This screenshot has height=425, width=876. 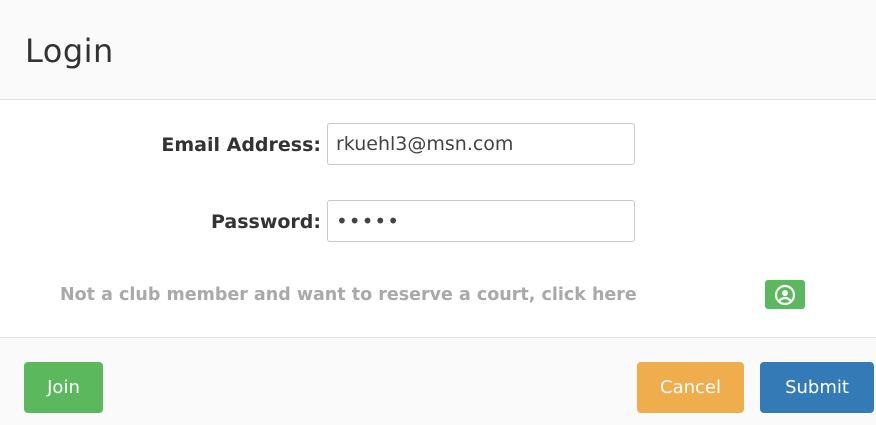 What do you see at coordinates (265, 222) in the screenshot?
I see `password-label: Password:` at bounding box center [265, 222].